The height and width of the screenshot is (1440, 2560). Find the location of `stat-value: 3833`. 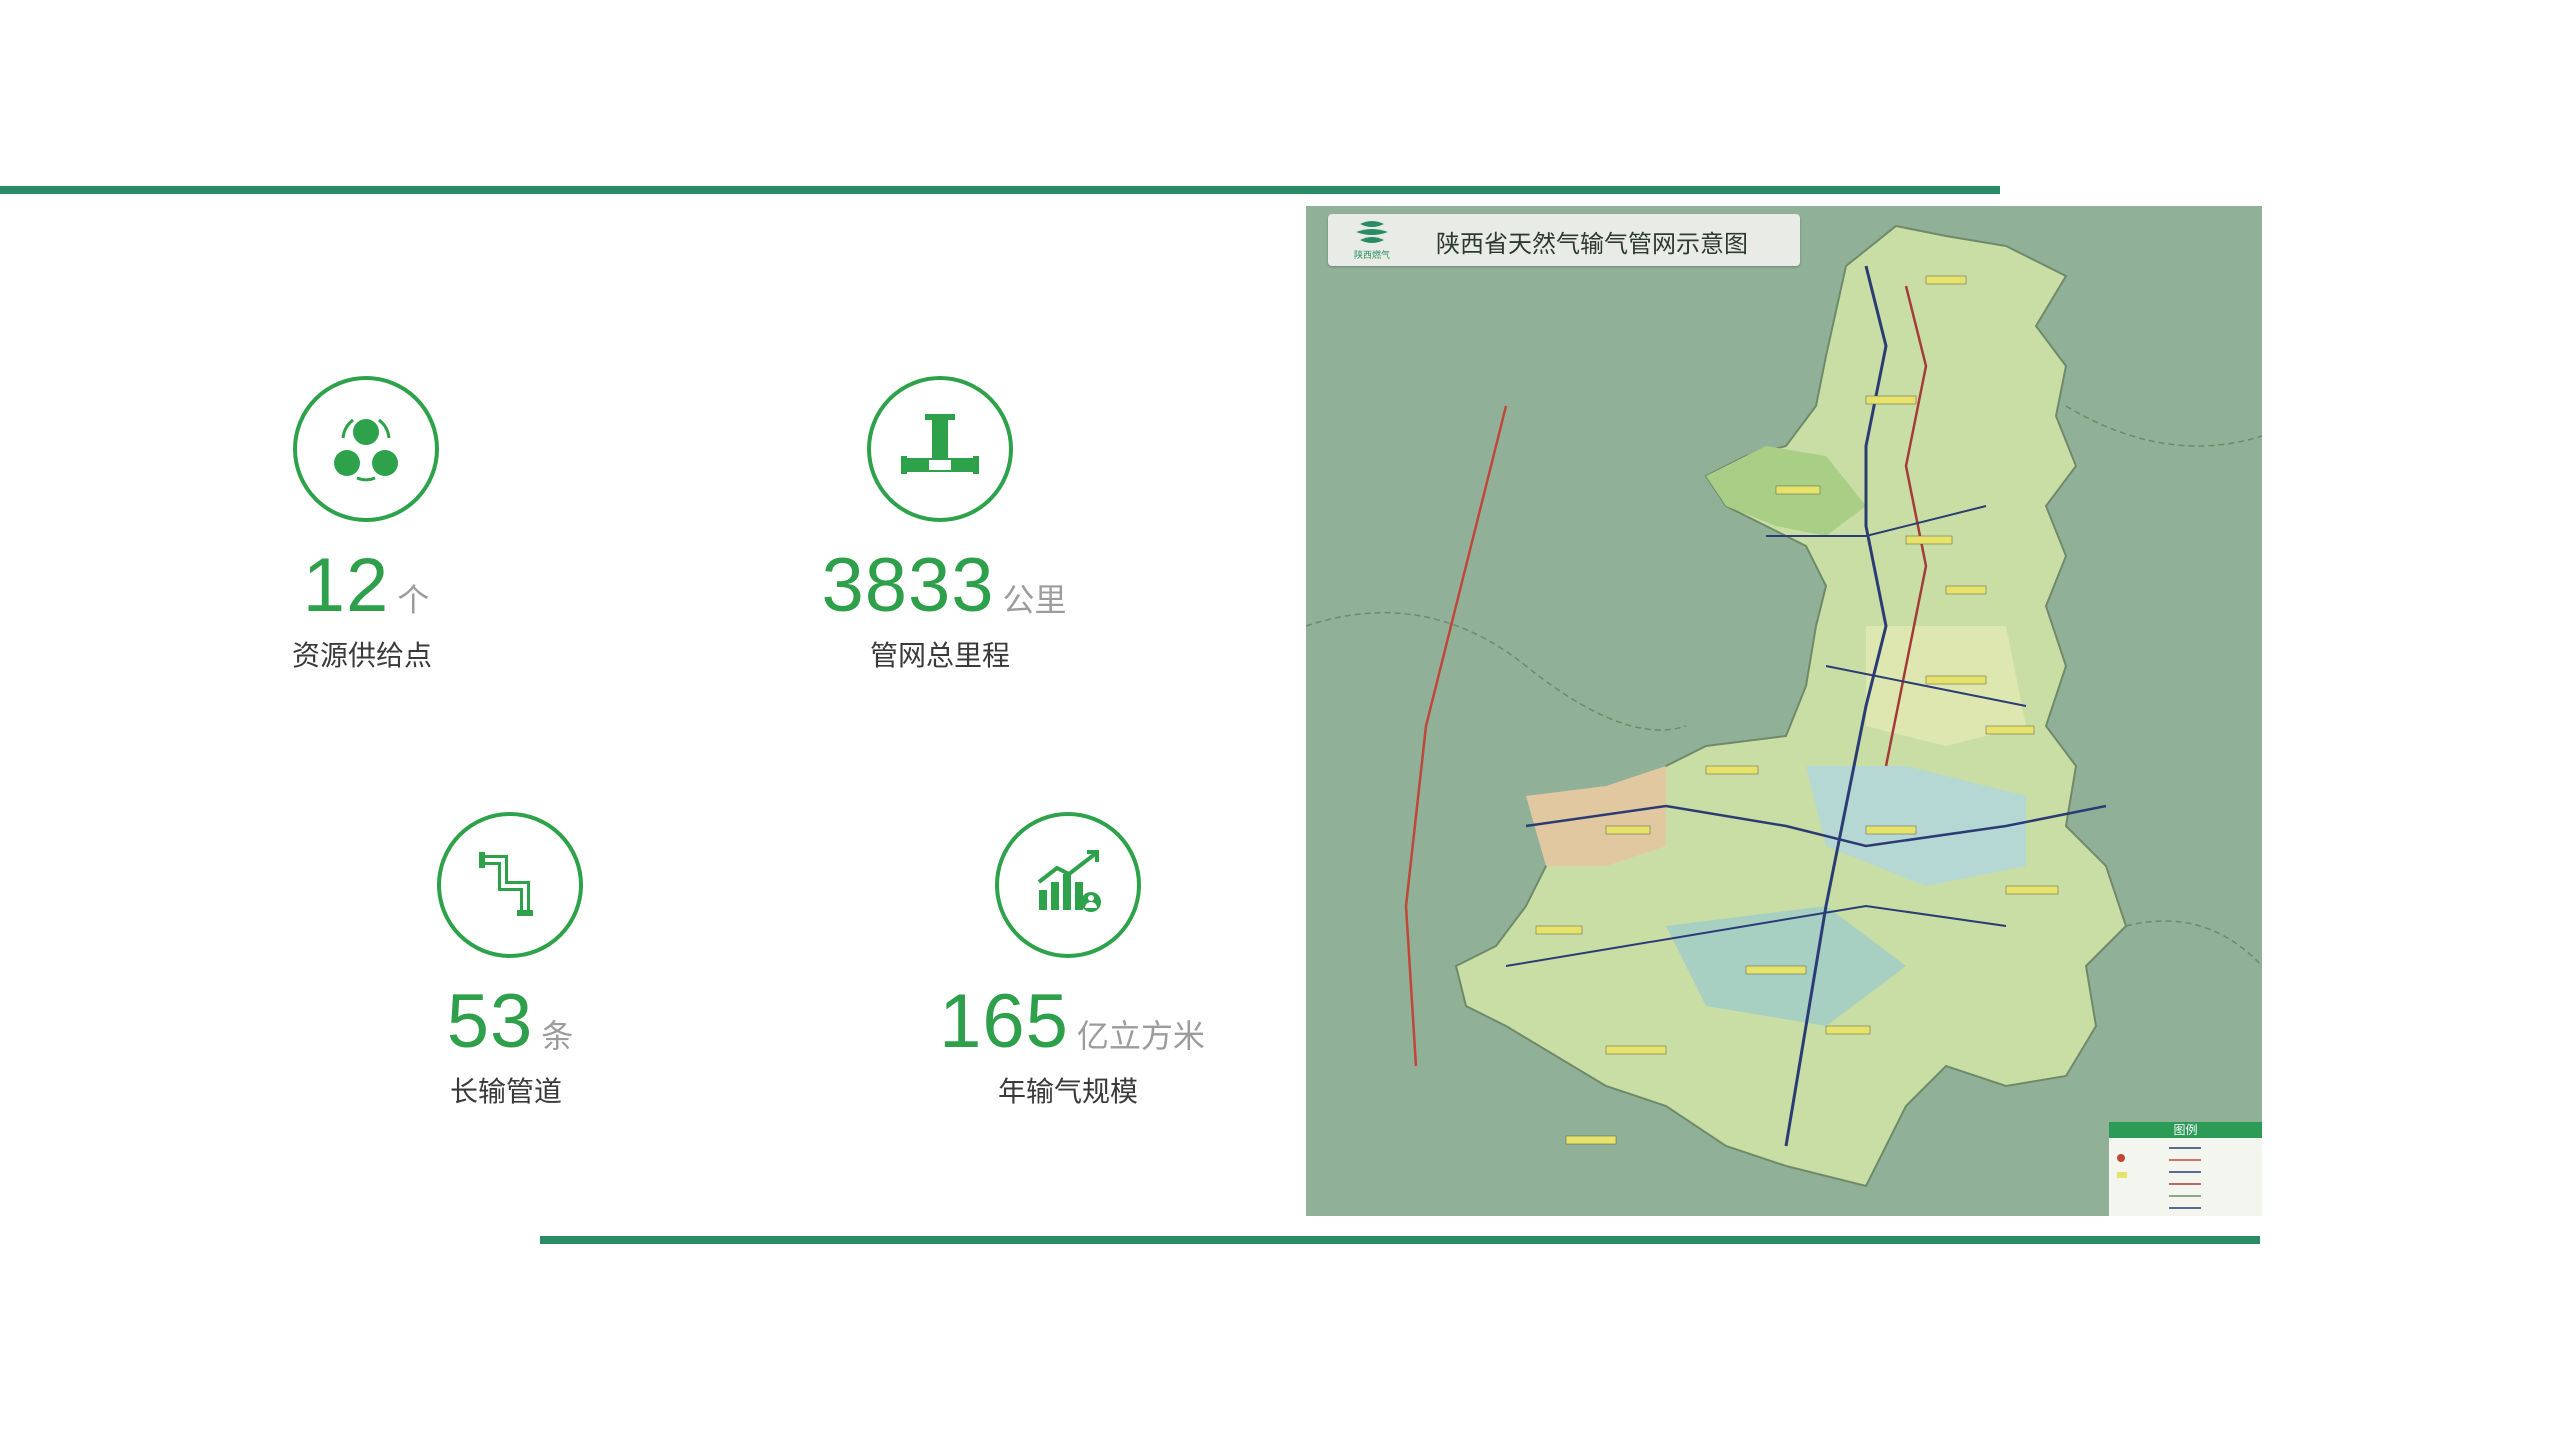

stat-value: 3833 is located at coordinates (908, 585).